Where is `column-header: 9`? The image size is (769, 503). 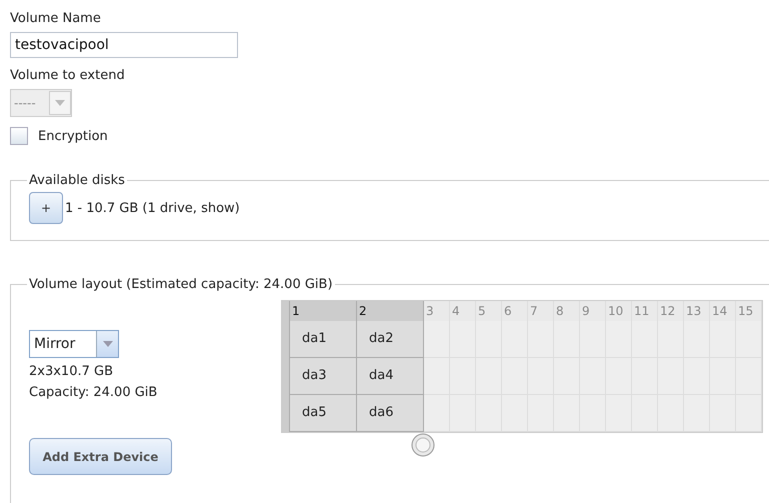 column-header: 9 is located at coordinates (593, 311).